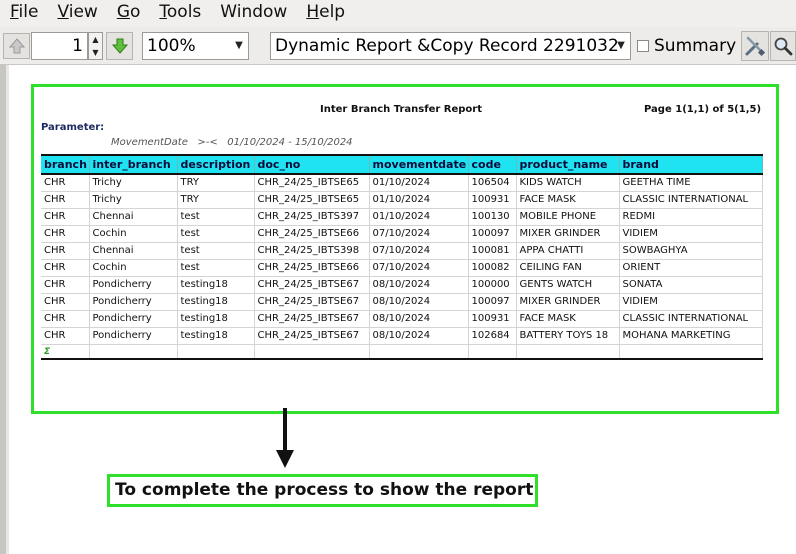  I want to click on menu-help: Help, so click(325, 13).